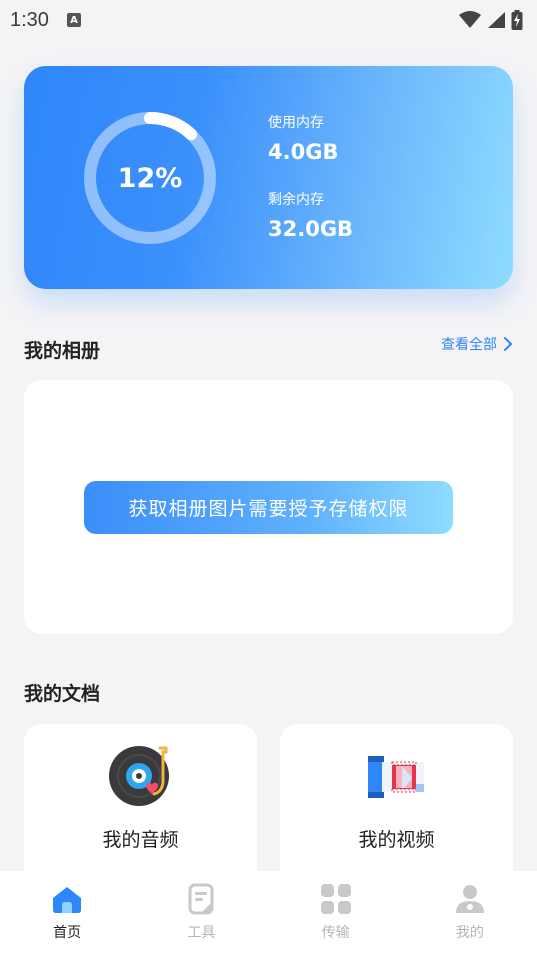  I want to click on chevron-right-icon, so click(508, 344).